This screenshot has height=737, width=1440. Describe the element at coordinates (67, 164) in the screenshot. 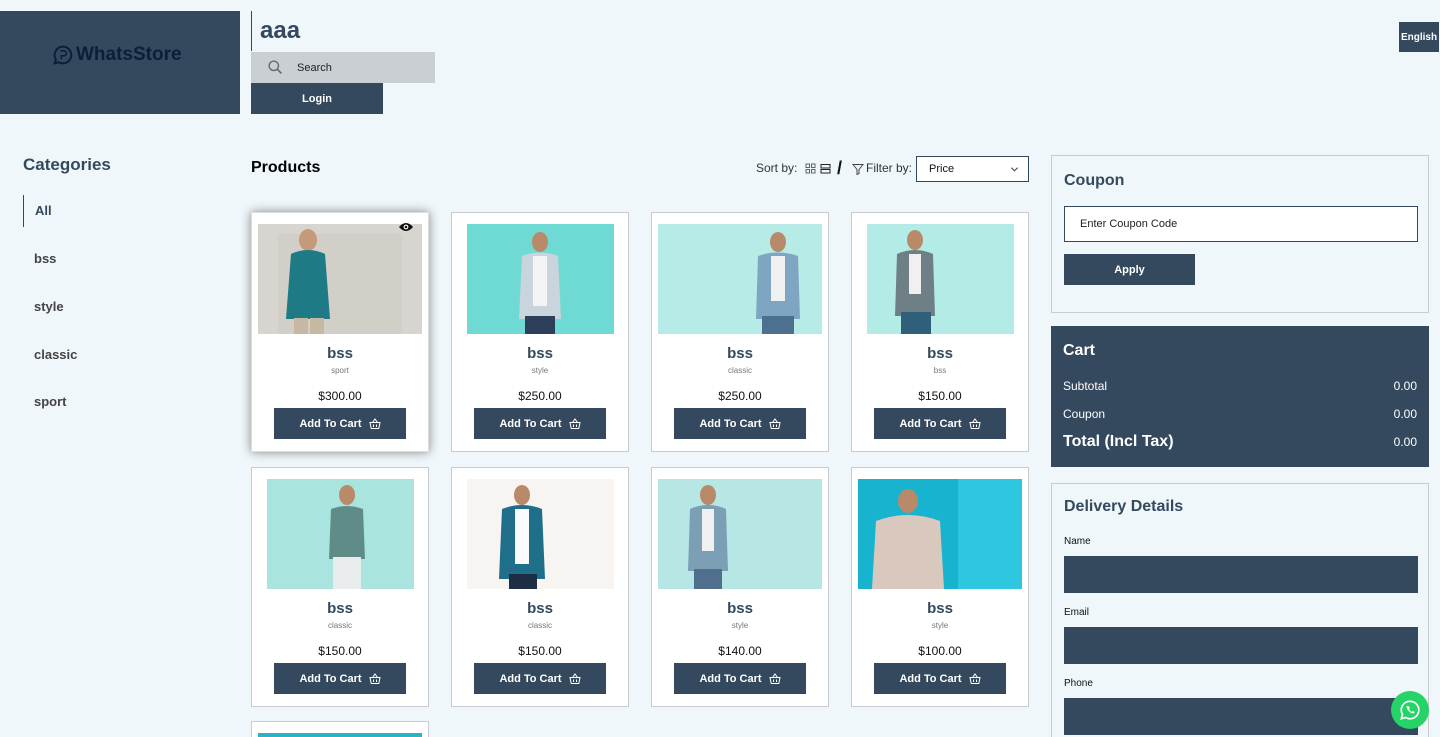

I see `categories-title: Categories` at that location.